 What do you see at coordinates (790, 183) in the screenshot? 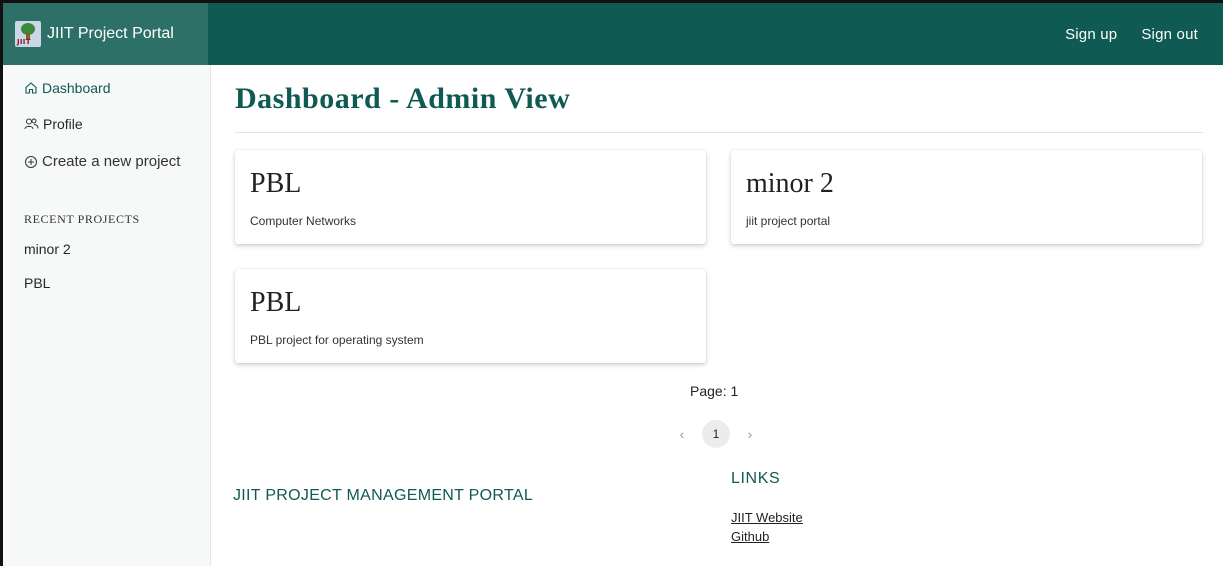
I see `project-title: minor 2` at bounding box center [790, 183].